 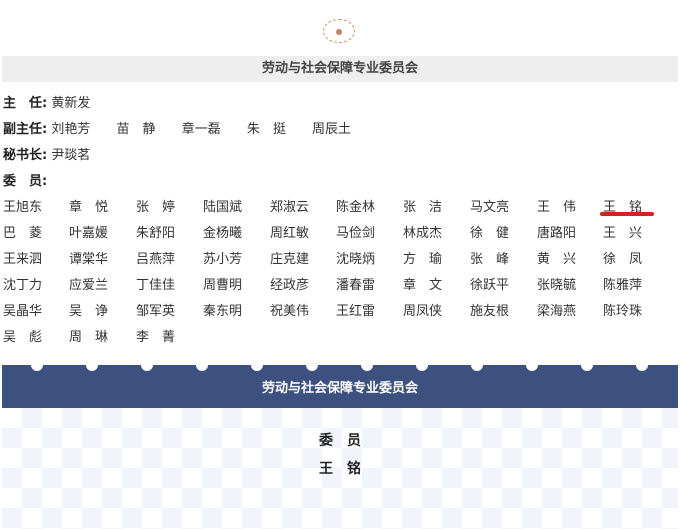 I want to click on member-name: 张 峰, so click(x=490, y=259).